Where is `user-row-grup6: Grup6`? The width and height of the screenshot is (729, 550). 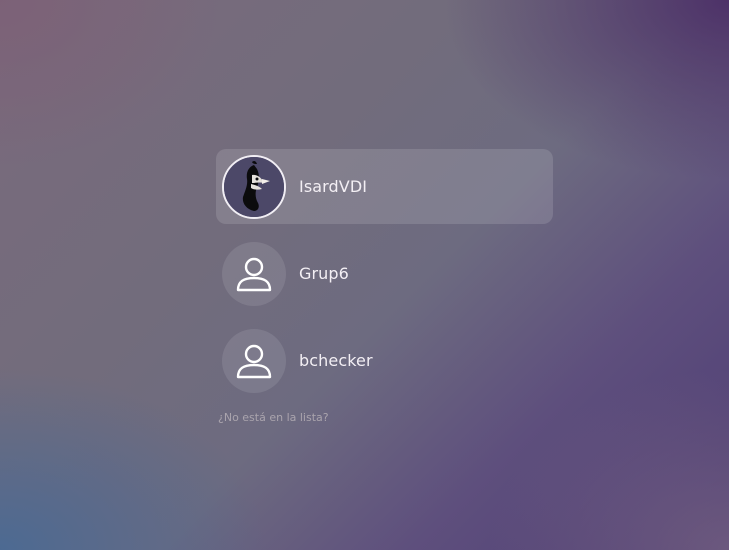 user-row-grup6: Grup6 is located at coordinates (384, 273).